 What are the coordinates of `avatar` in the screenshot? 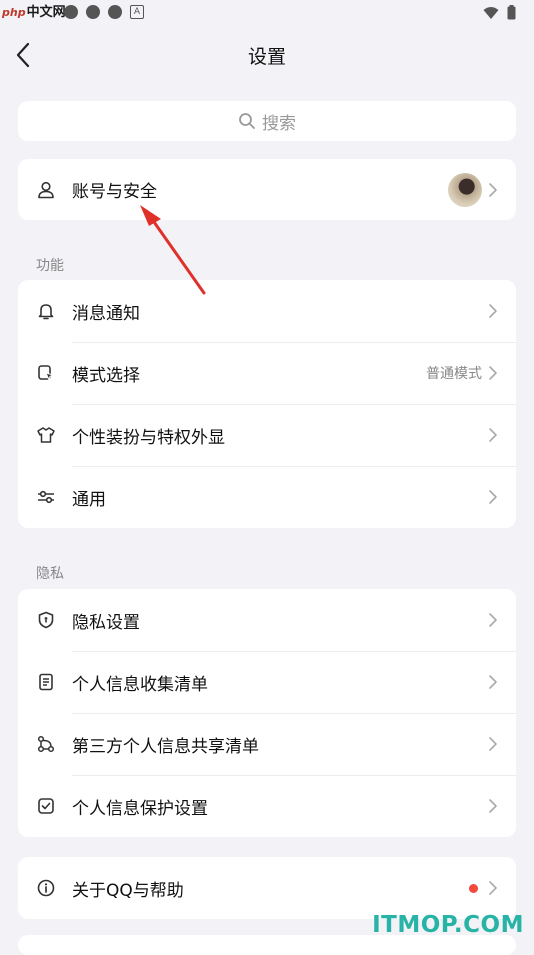 It's located at (465, 189).